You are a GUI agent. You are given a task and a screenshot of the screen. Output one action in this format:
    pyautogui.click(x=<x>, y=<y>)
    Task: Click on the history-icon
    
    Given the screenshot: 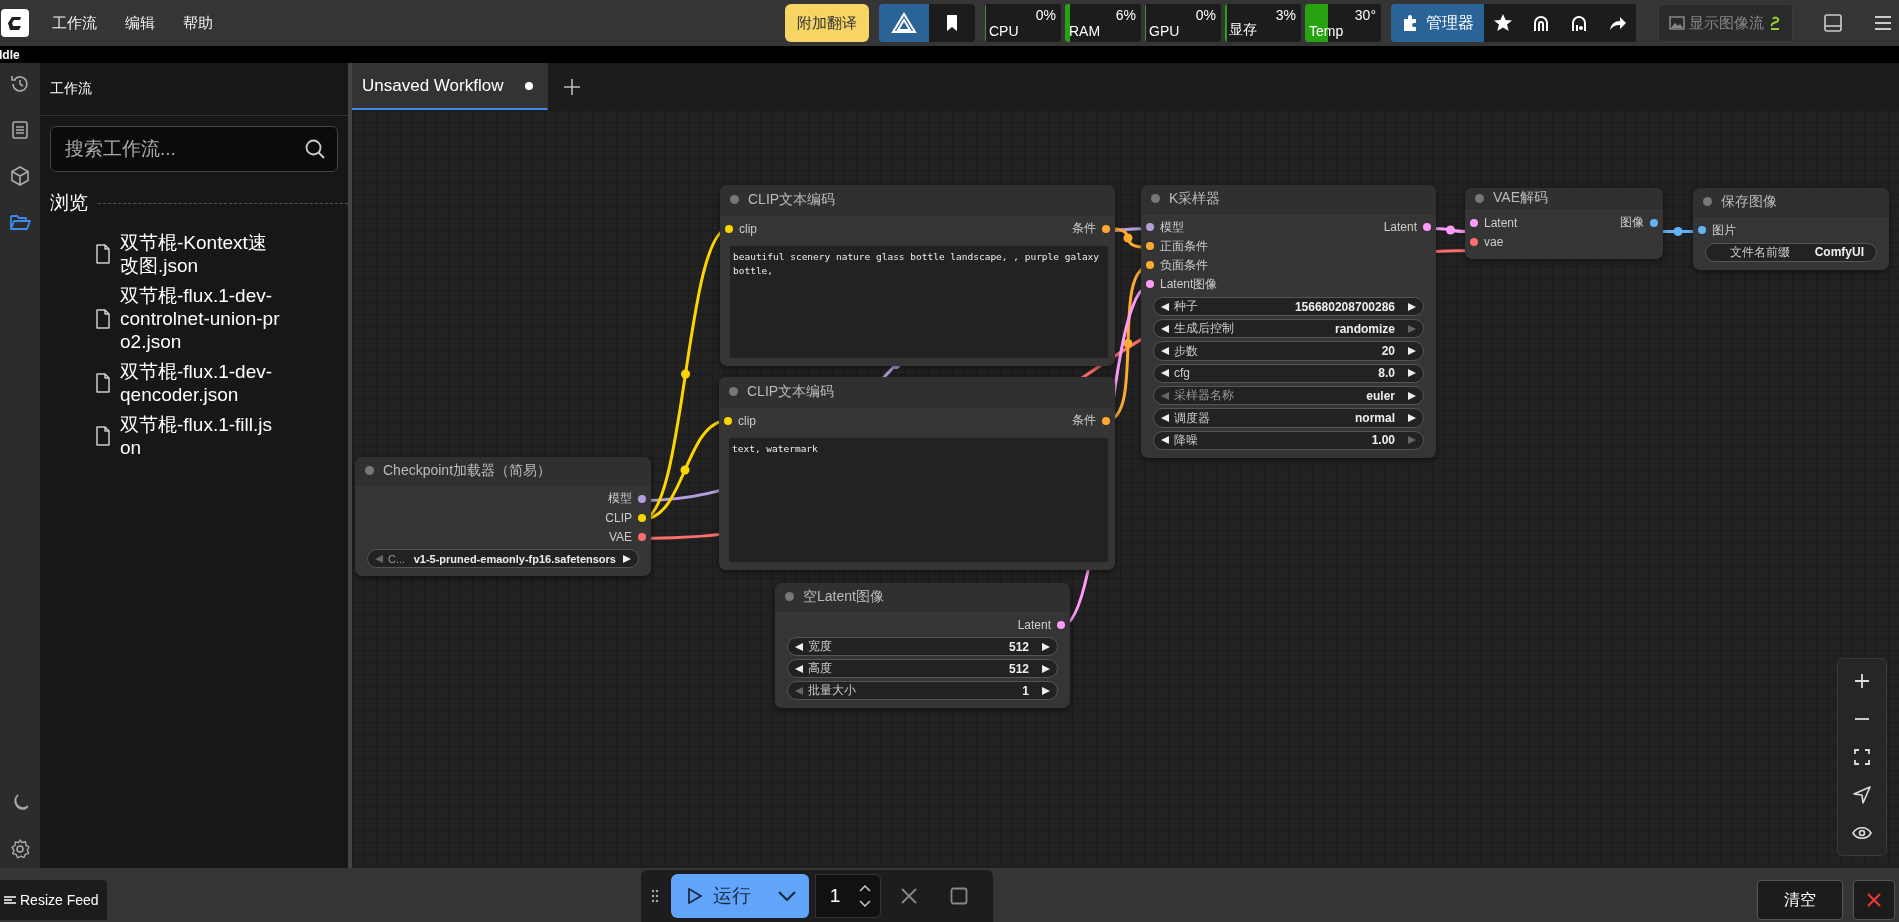 What is the action you would take?
    pyautogui.click(x=20, y=84)
    